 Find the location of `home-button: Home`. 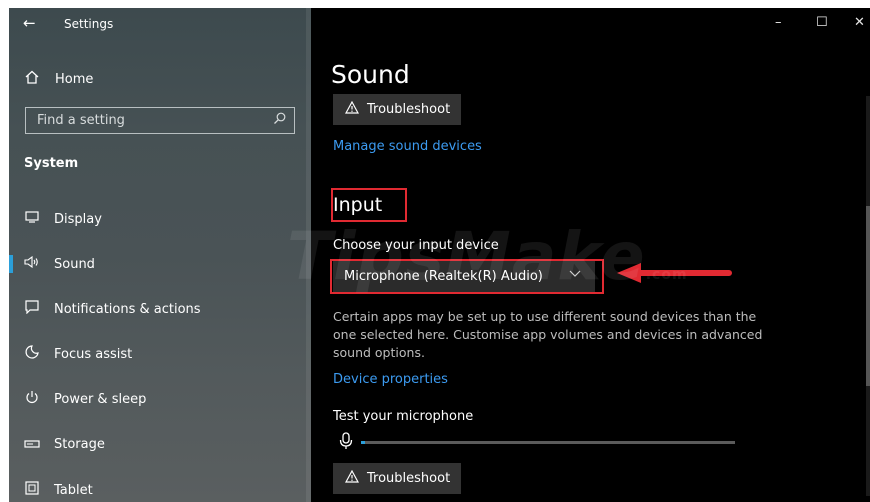

home-button: Home is located at coordinates (59, 79).